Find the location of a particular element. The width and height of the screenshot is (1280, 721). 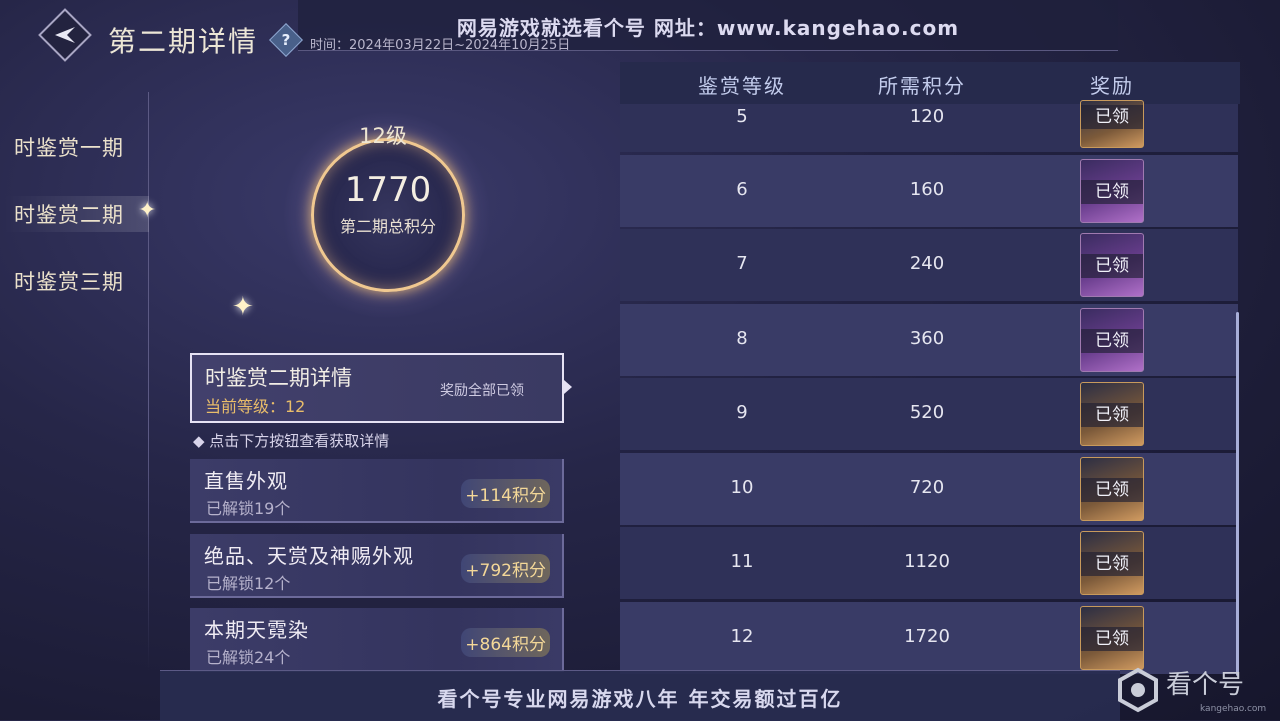

table-row: 10 720 已领 is located at coordinates (929, 489).